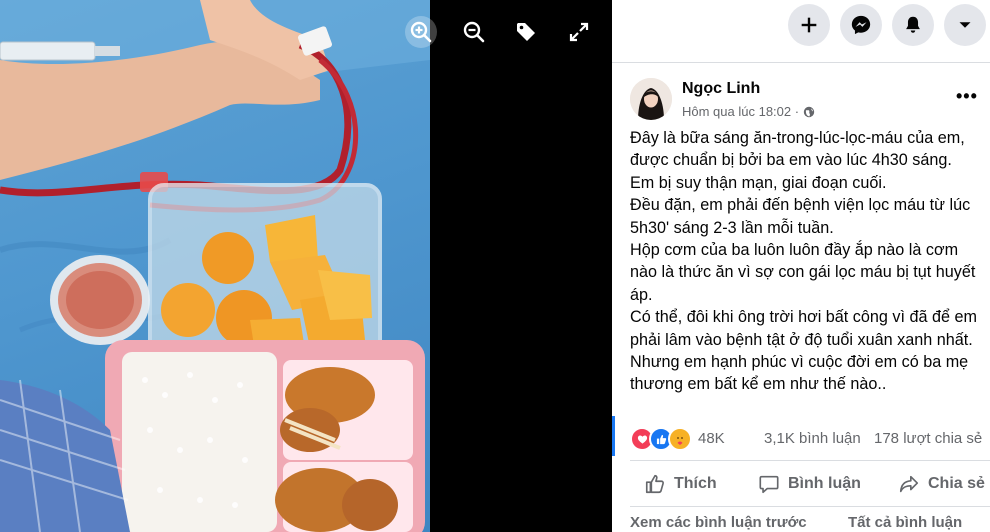 The height and width of the screenshot is (532, 990). What do you see at coordinates (740, 111) in the screenshot?
I see `post-timestamp: Hôm qua lúc 18:02 ·` at bounding box center [740, 111].